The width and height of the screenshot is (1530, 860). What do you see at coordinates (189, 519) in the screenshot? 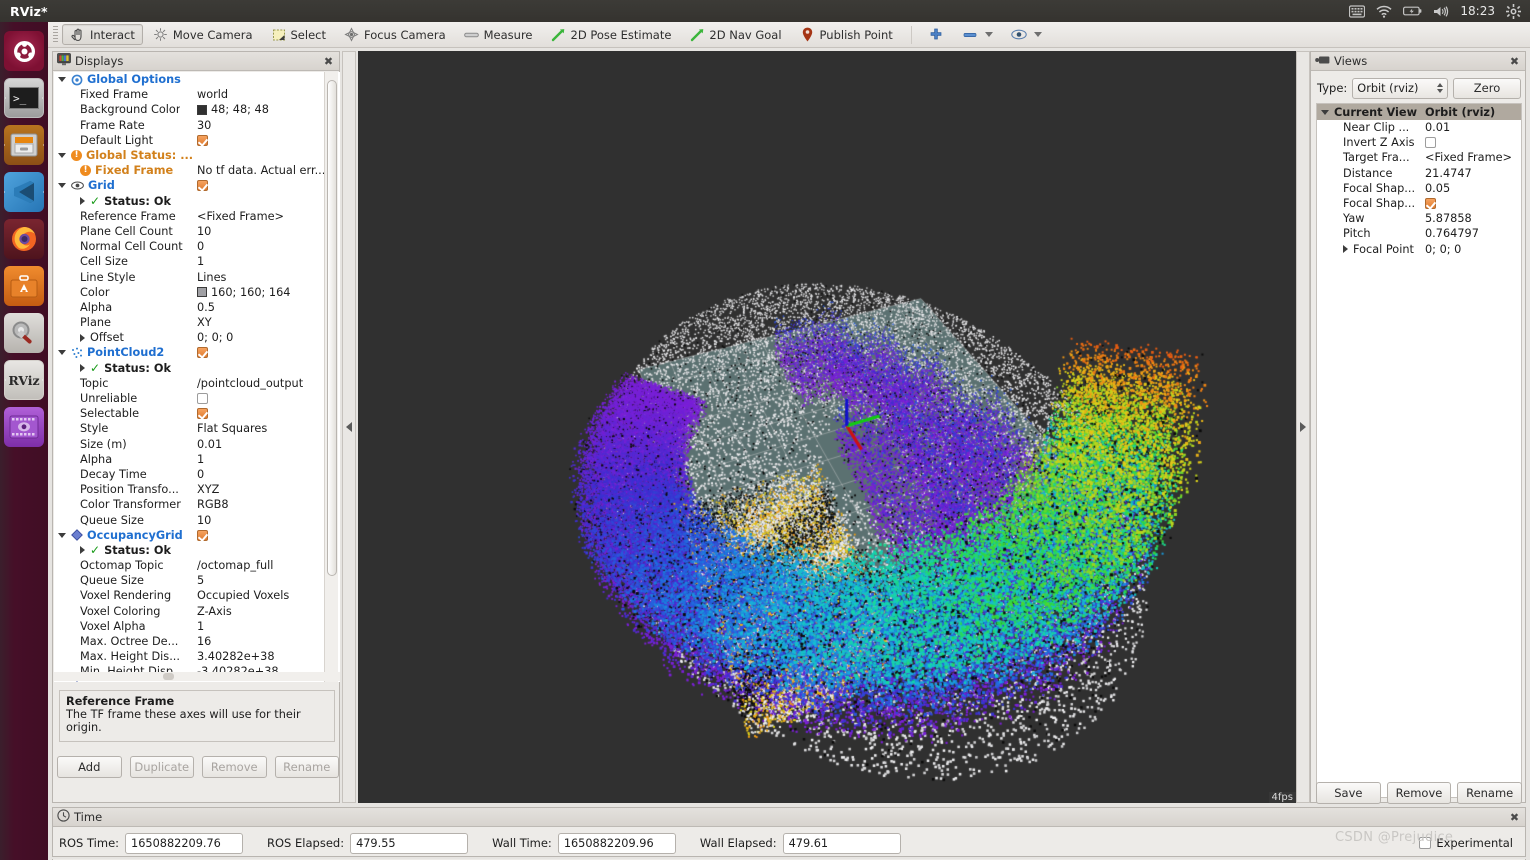
I see `tree-row: Queue Size 10` at bounding box center [189, 519].